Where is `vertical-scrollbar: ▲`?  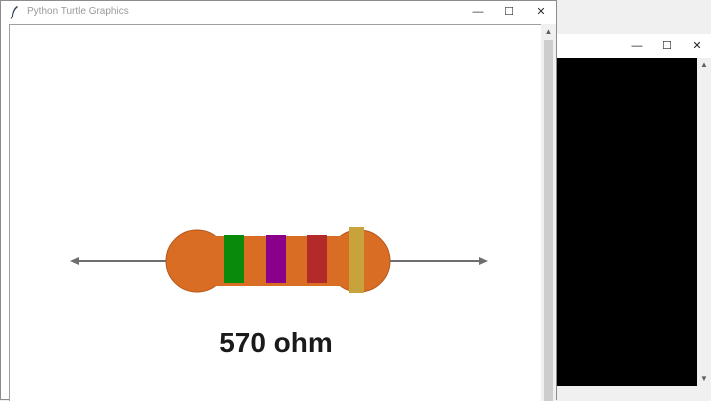
vertical-scrollbar: ▲ is located at coordinates (548, 212).